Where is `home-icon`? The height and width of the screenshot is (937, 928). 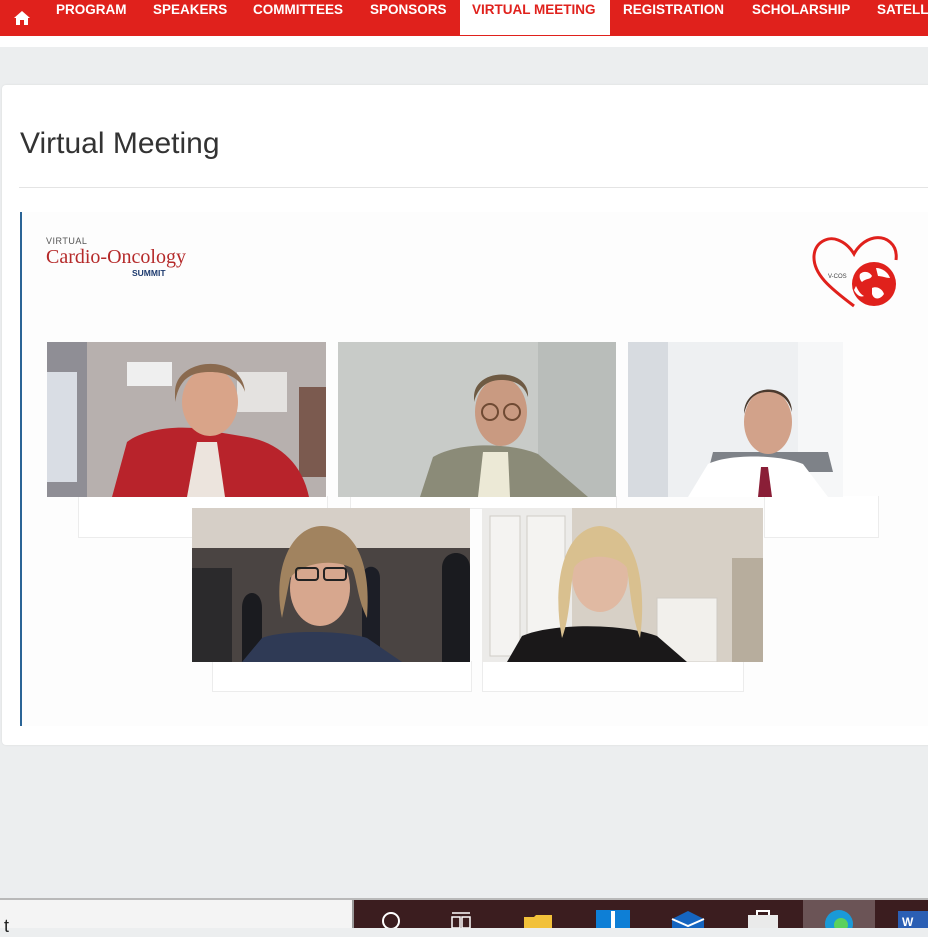 home-icon is located at coordinates (22, 18).